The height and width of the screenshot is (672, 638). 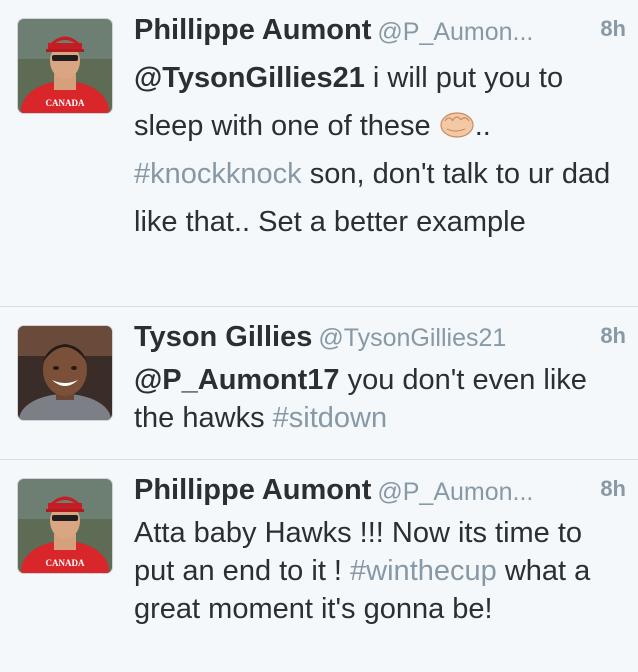 What do you see at coordinates (412, 338) in the screenshot?
I see `author-handle: @TysonGillies21` at bounding box center [412, 338].